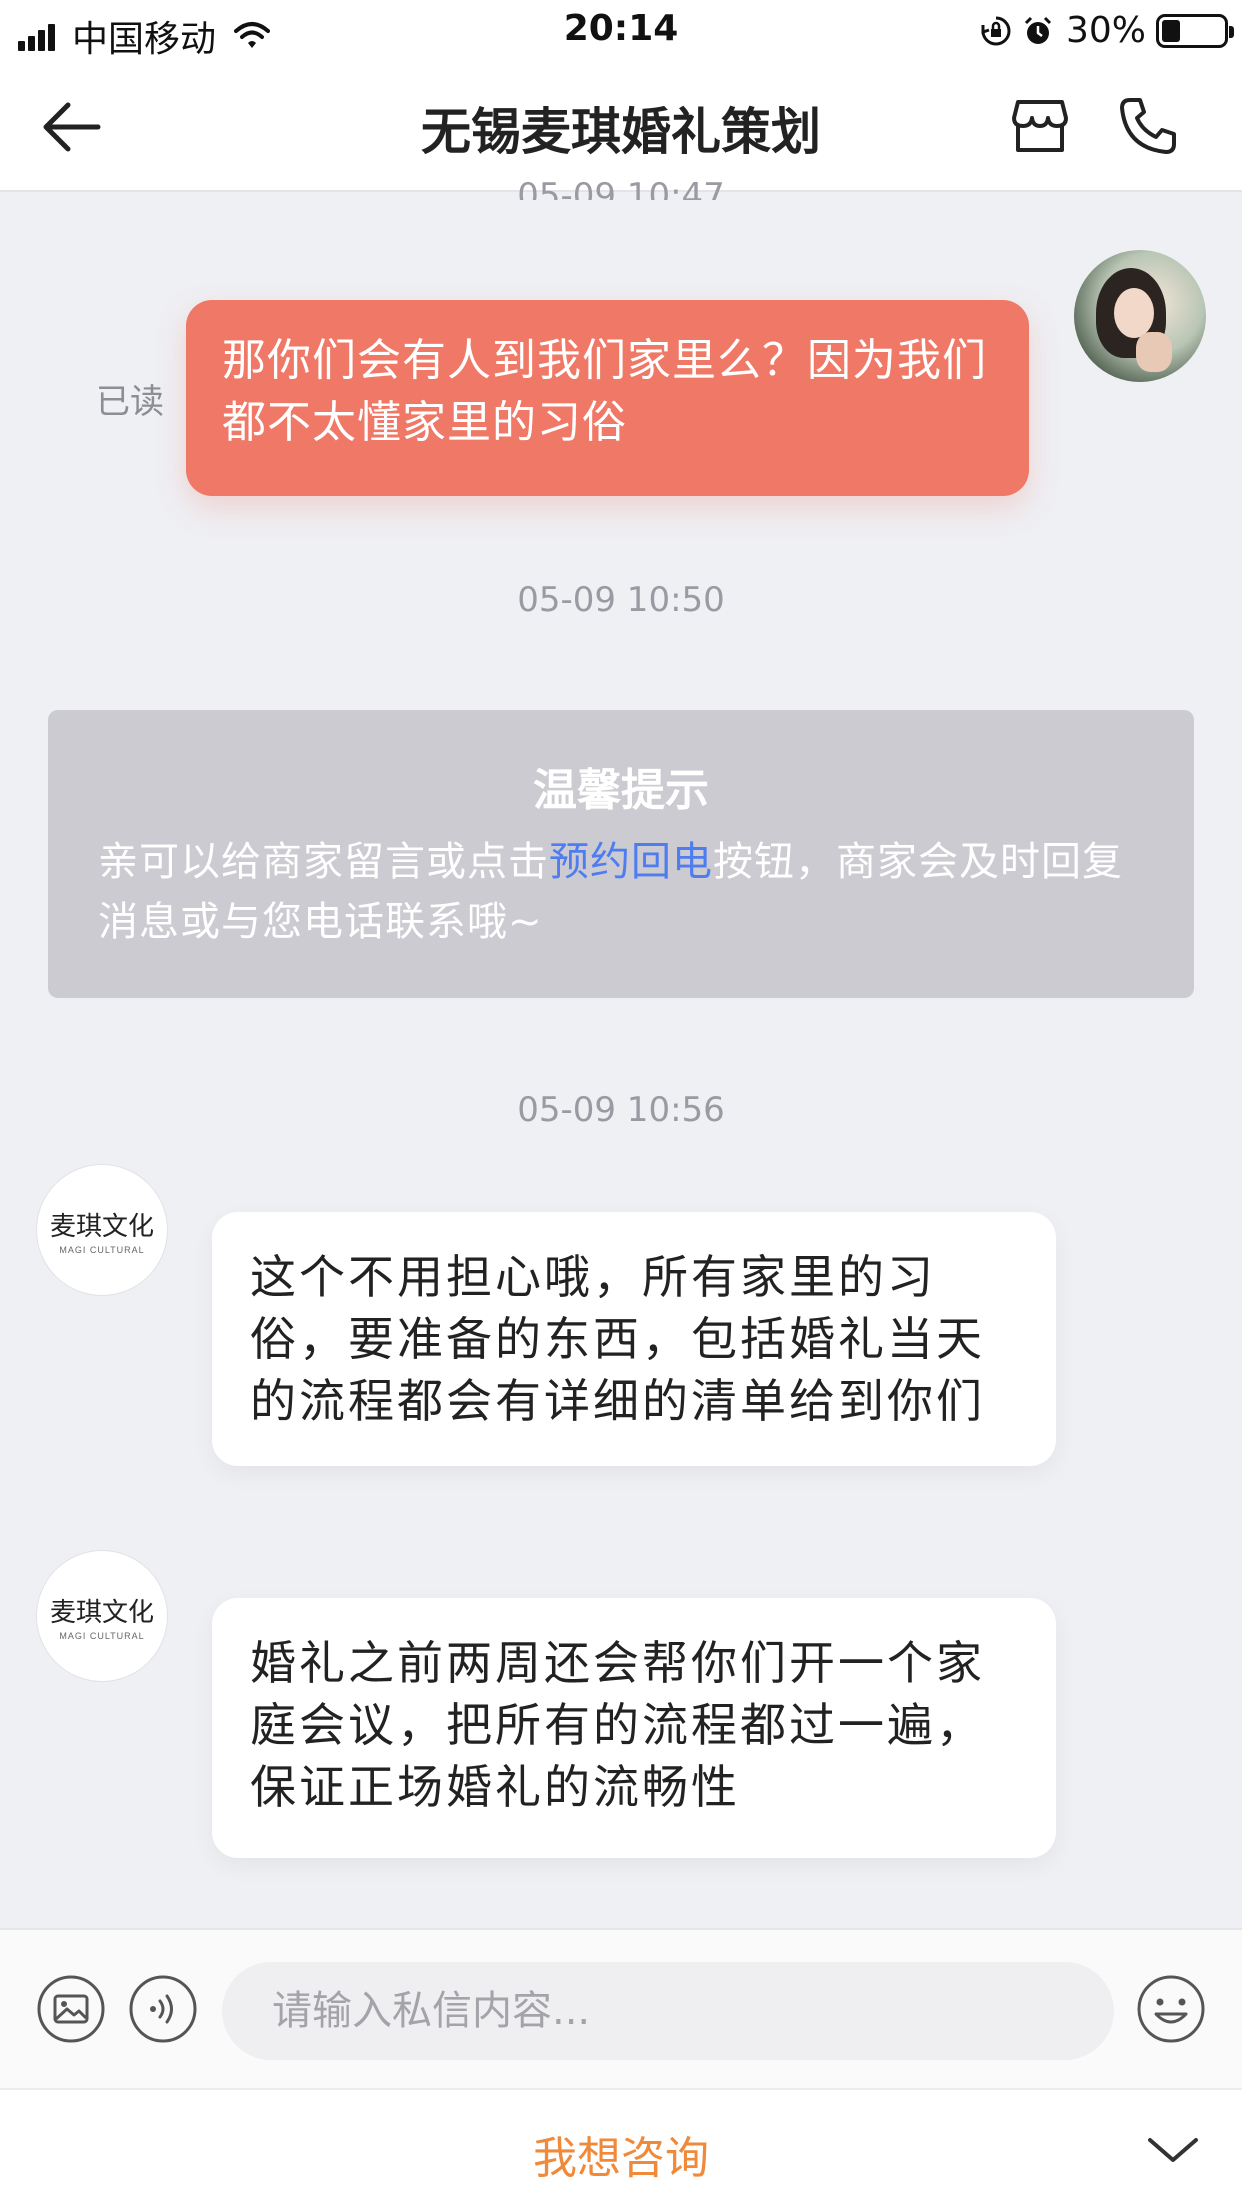 The height and width of the screenshot is (2208, 1242). What do you see at coordinates (621, 127) in the screenshot?
I see `nav-bar: 无锡麦琪婚礼策划` at bounding box center [621, 127].